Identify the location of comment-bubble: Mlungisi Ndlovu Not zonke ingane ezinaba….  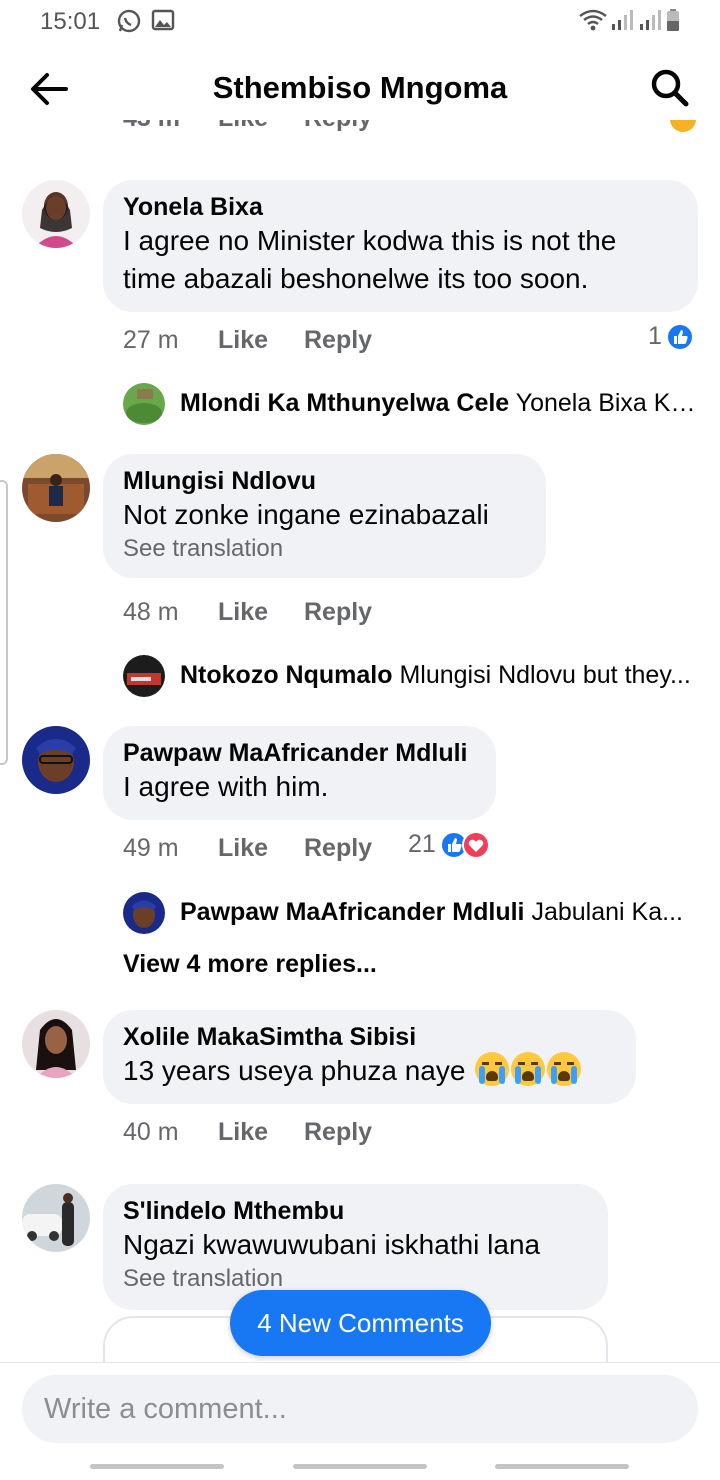
(324, 516).